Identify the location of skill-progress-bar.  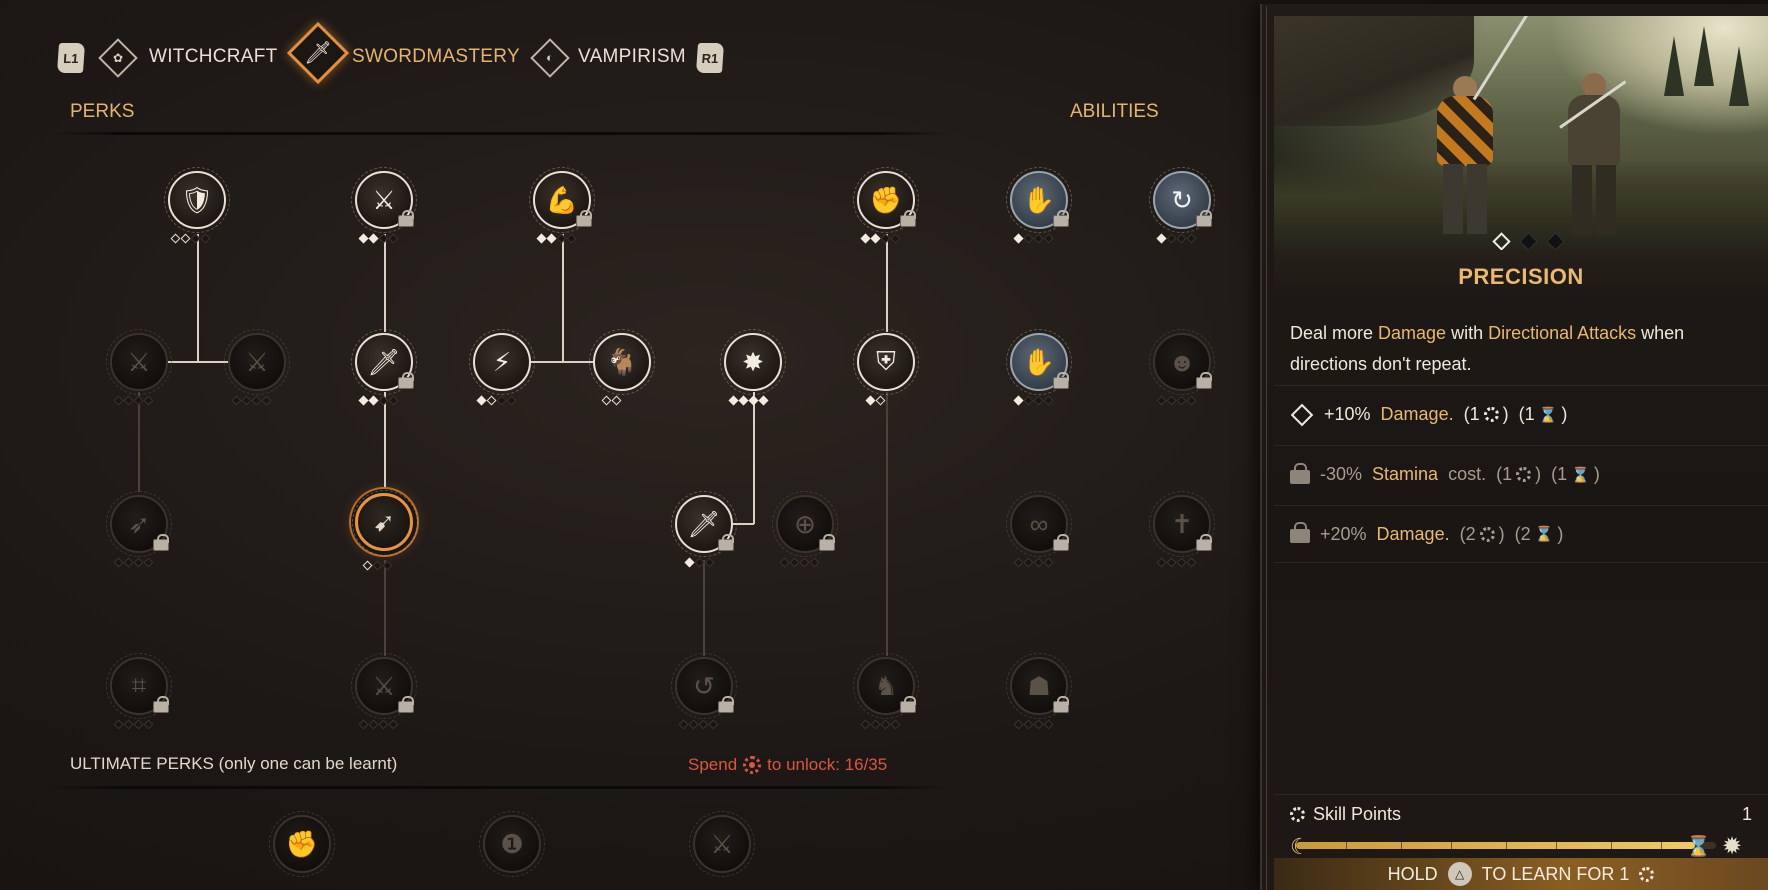
(1506, 845).